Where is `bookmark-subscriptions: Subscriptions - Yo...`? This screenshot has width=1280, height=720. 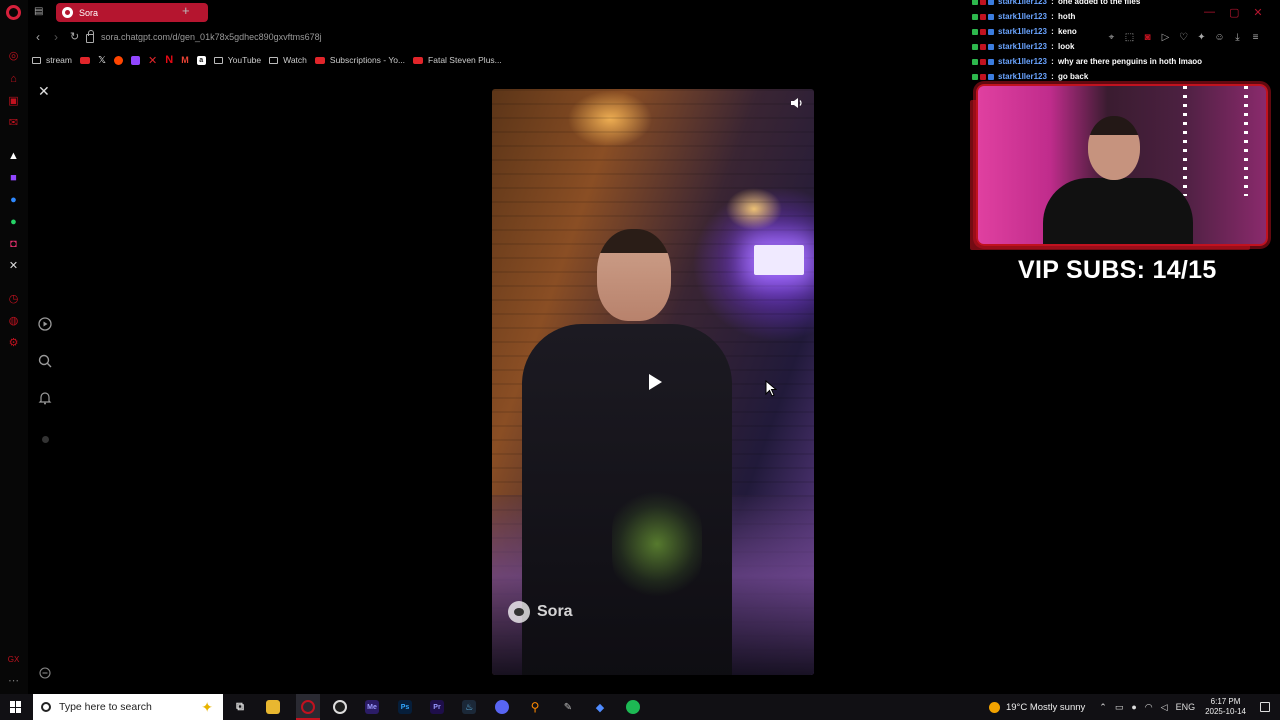
bookmark-subscriptions: Subscriptions - Yo... is located at coordinates (359, 60).